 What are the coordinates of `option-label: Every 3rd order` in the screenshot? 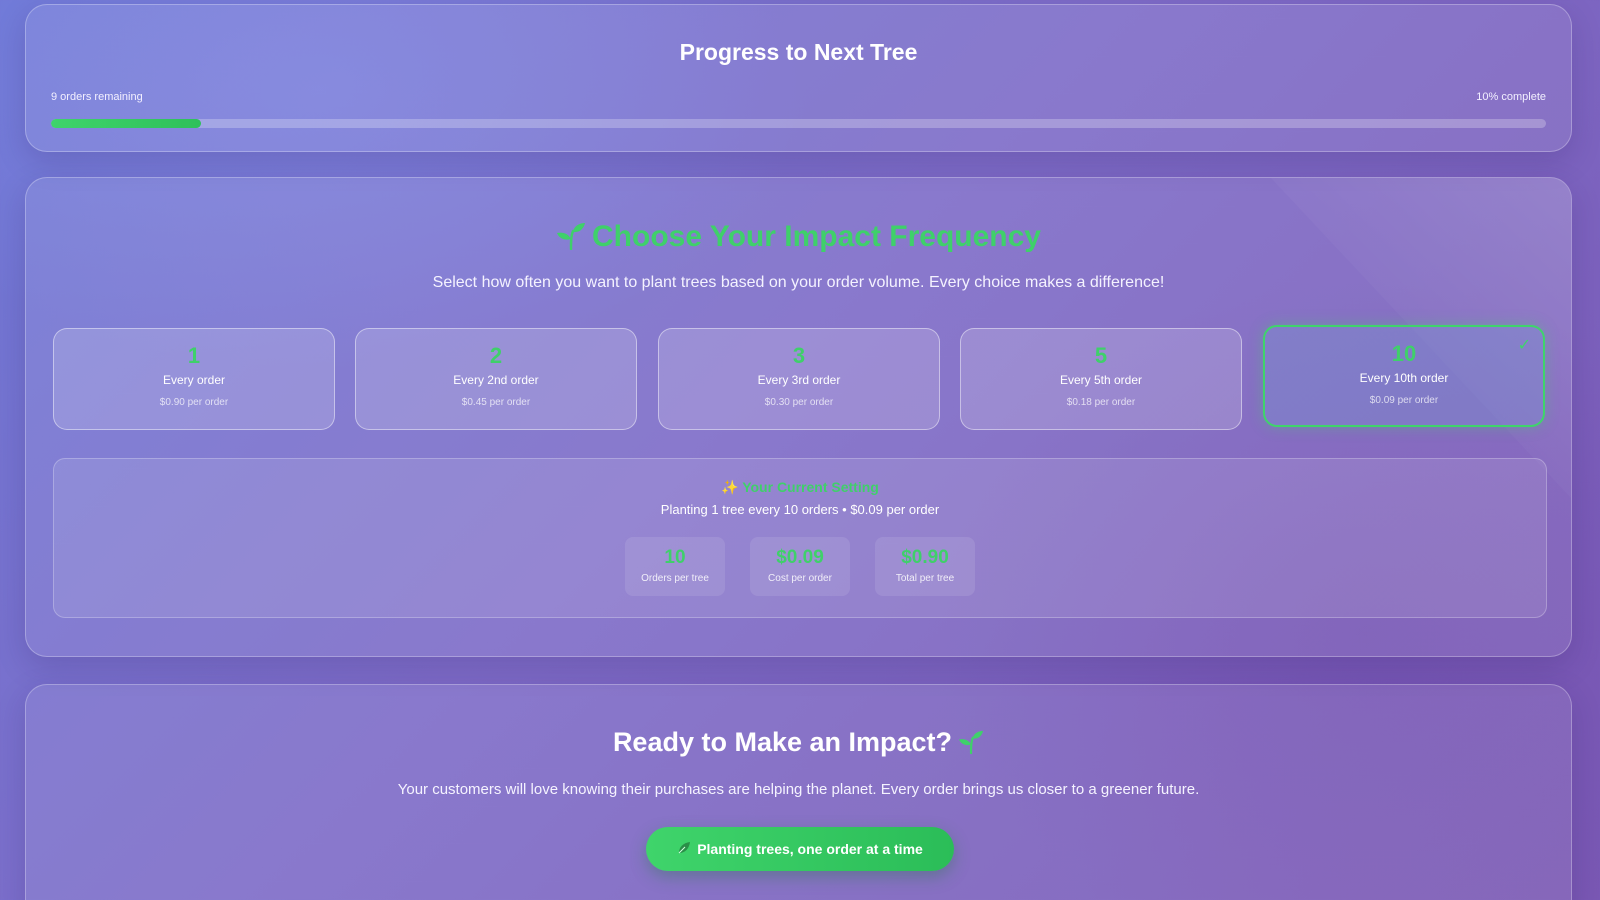 It's located at (799, 380).